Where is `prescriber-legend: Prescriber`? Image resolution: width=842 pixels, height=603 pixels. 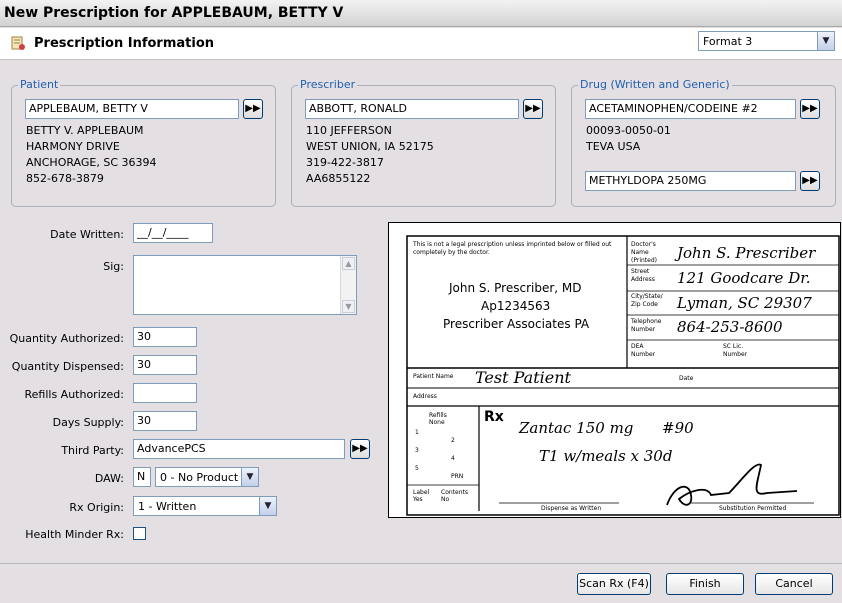 prescriber-legend: Prescriber is located at coordinates (328, 84).